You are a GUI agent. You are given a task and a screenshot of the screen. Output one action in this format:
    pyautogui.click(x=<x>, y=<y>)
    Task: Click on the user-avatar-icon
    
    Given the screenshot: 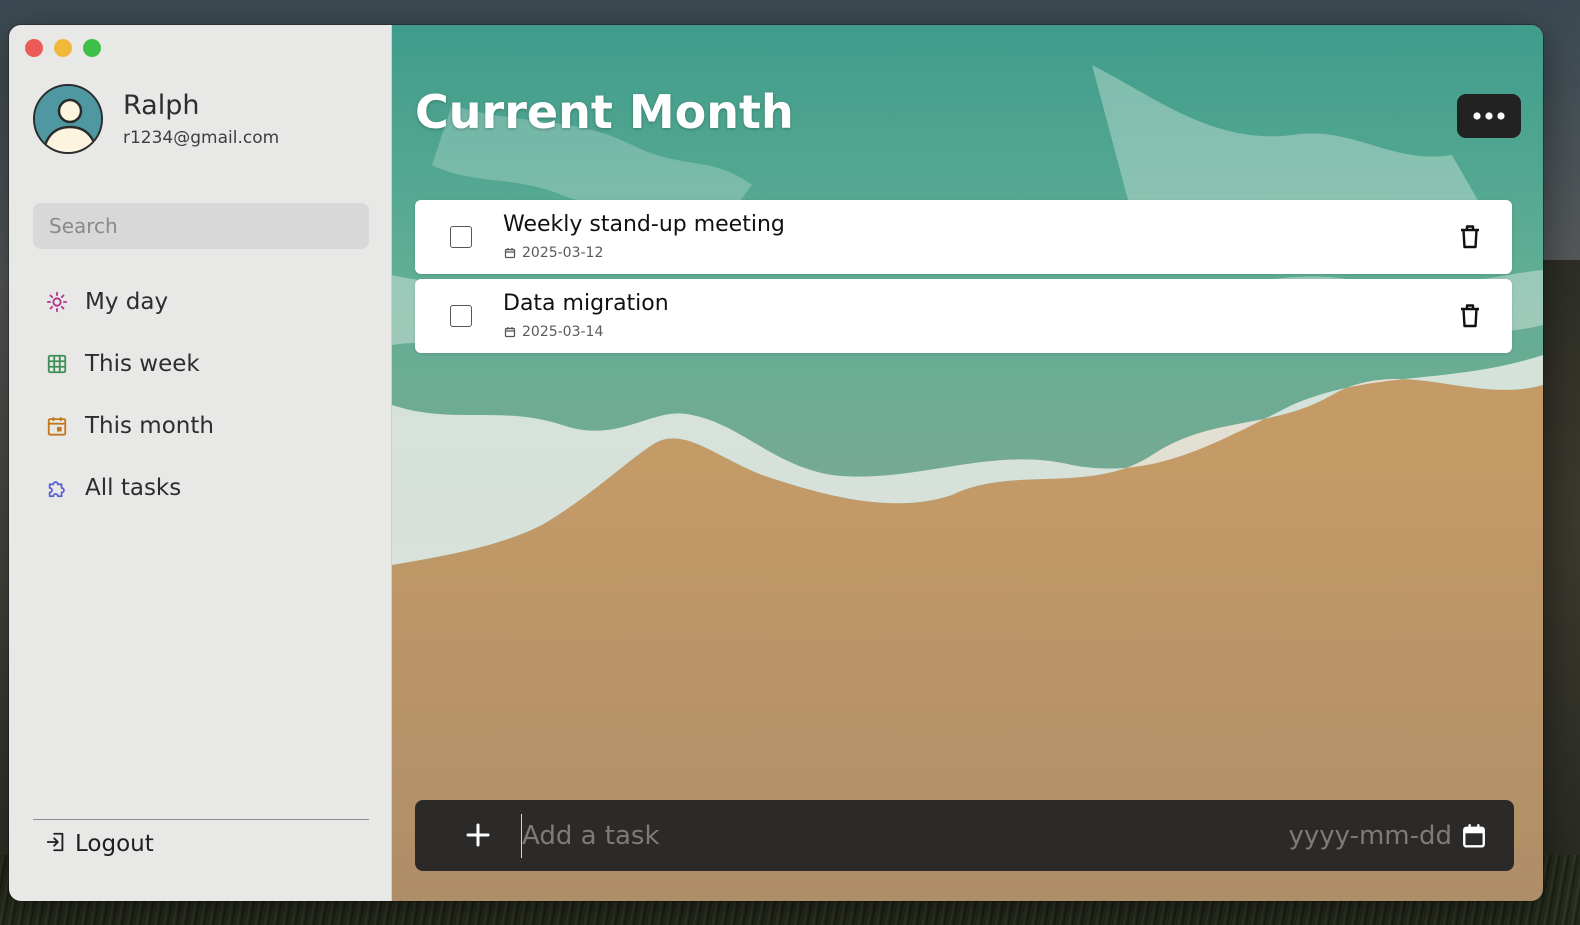 What is the action you would take?
    pyautogui.click(x=68, y=119)
    